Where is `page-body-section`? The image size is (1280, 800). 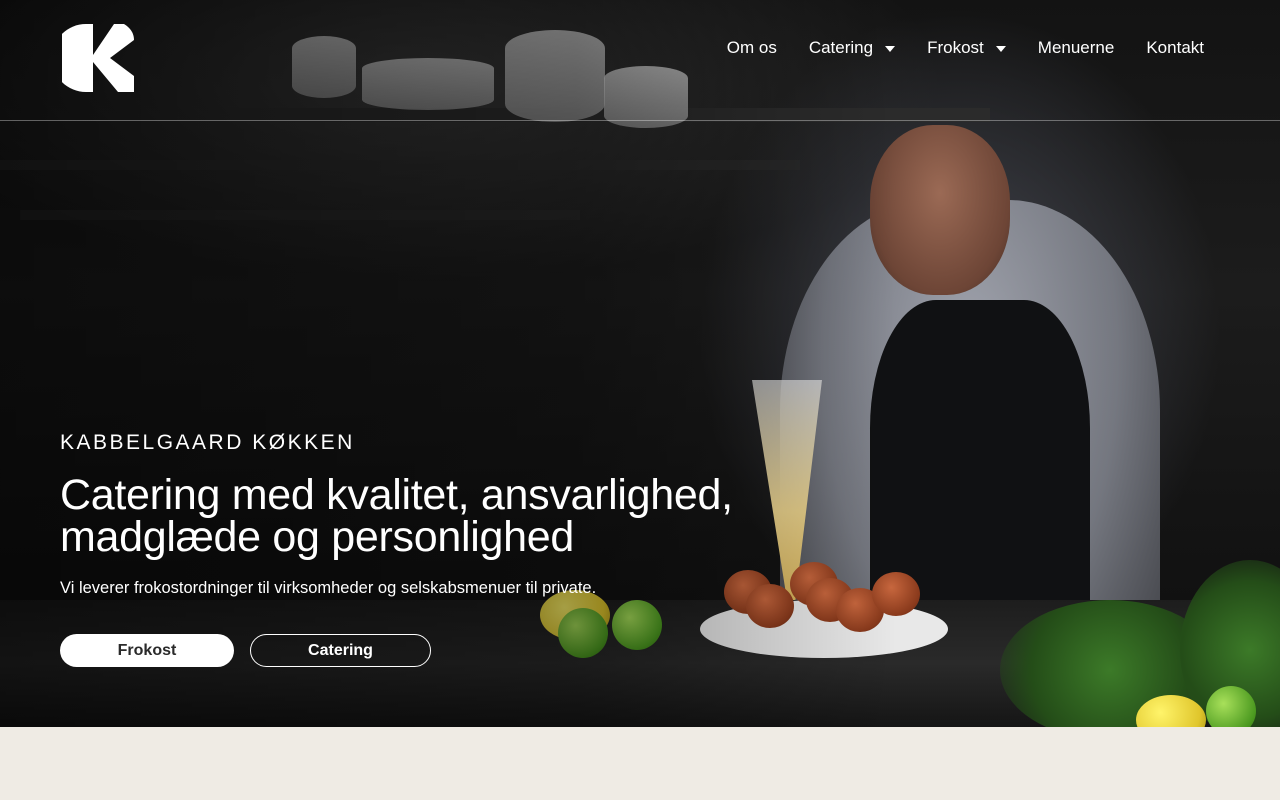 page-body-section is located at coordinates (640, 763).